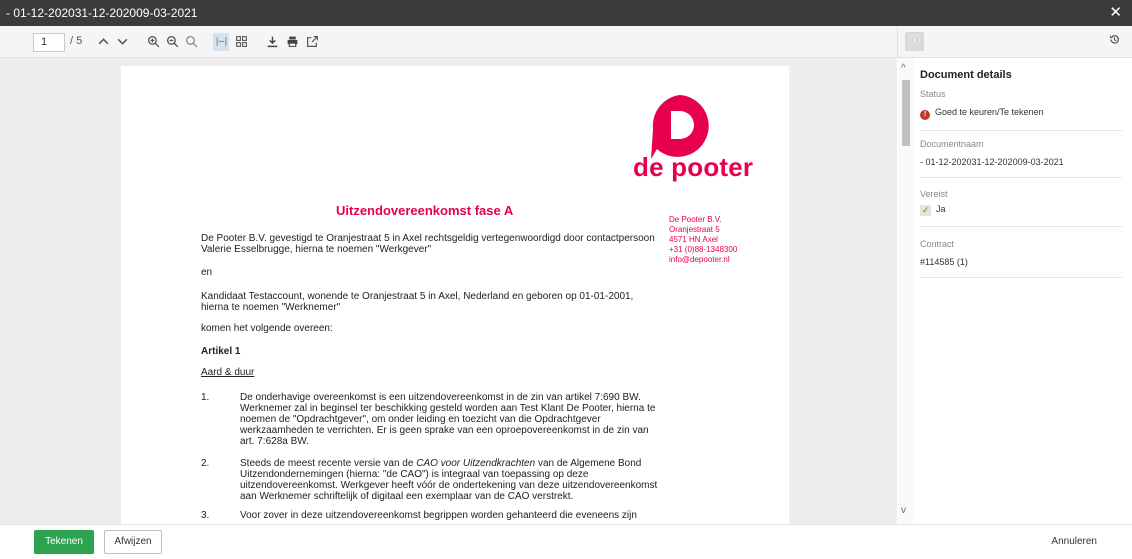 The height and width of the screenshot is (559, 1132). Describe the element at coordinates (1074, 541) in the screenshot. I see `cancel-button: Annuleren` at that location.